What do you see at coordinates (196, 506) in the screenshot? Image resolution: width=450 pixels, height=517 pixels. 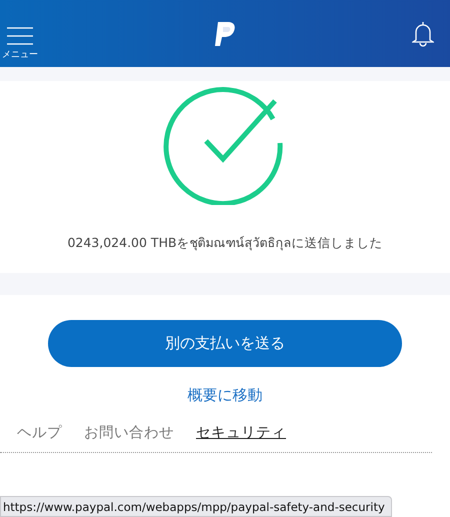 I see `link-url-status: https://www.paypal.com/webapps/mpp/paypal-safety-and-security` at bounding box center [196, 506].